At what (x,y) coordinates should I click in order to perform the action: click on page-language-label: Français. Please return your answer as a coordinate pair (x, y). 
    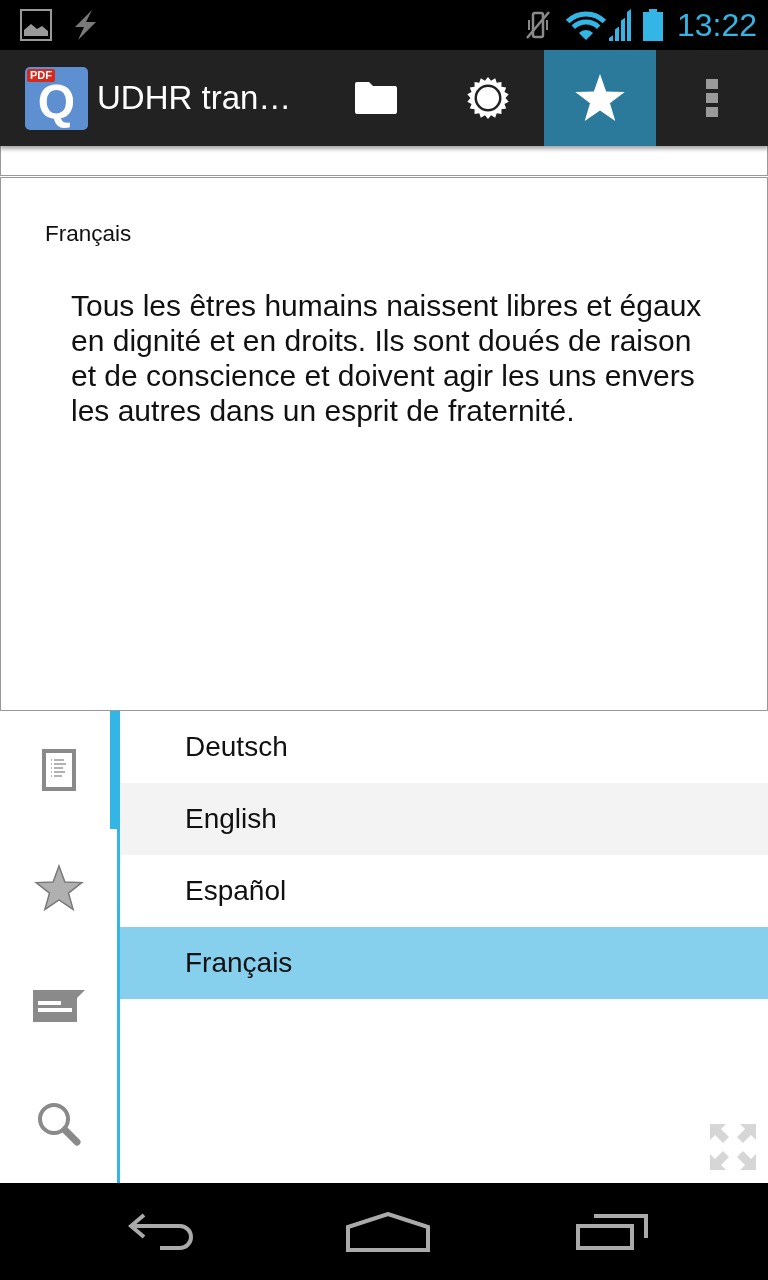
    Looking at the image, I should click on (89, 234).